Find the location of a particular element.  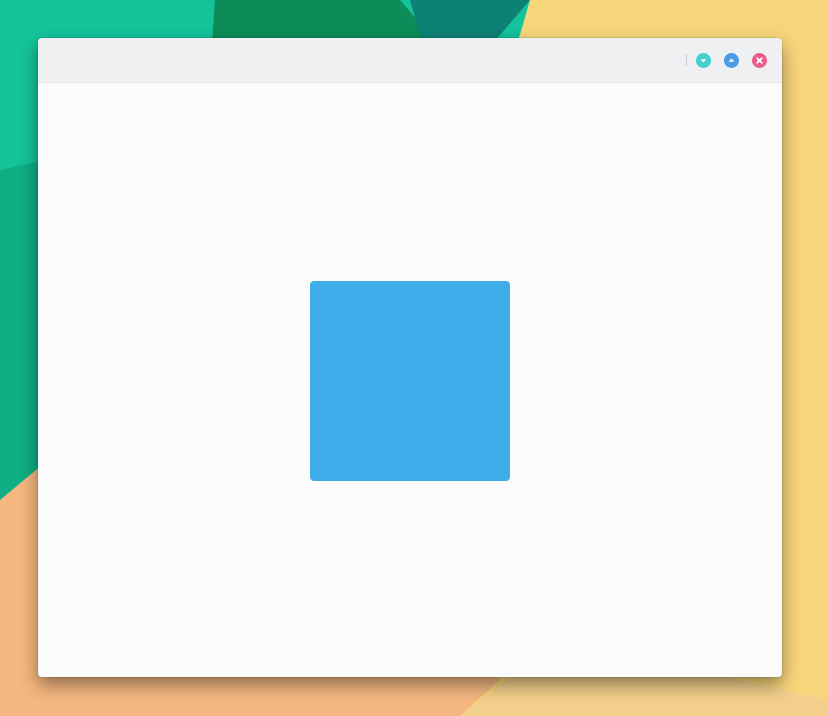

titlebar is located at coordinates (410, 60).